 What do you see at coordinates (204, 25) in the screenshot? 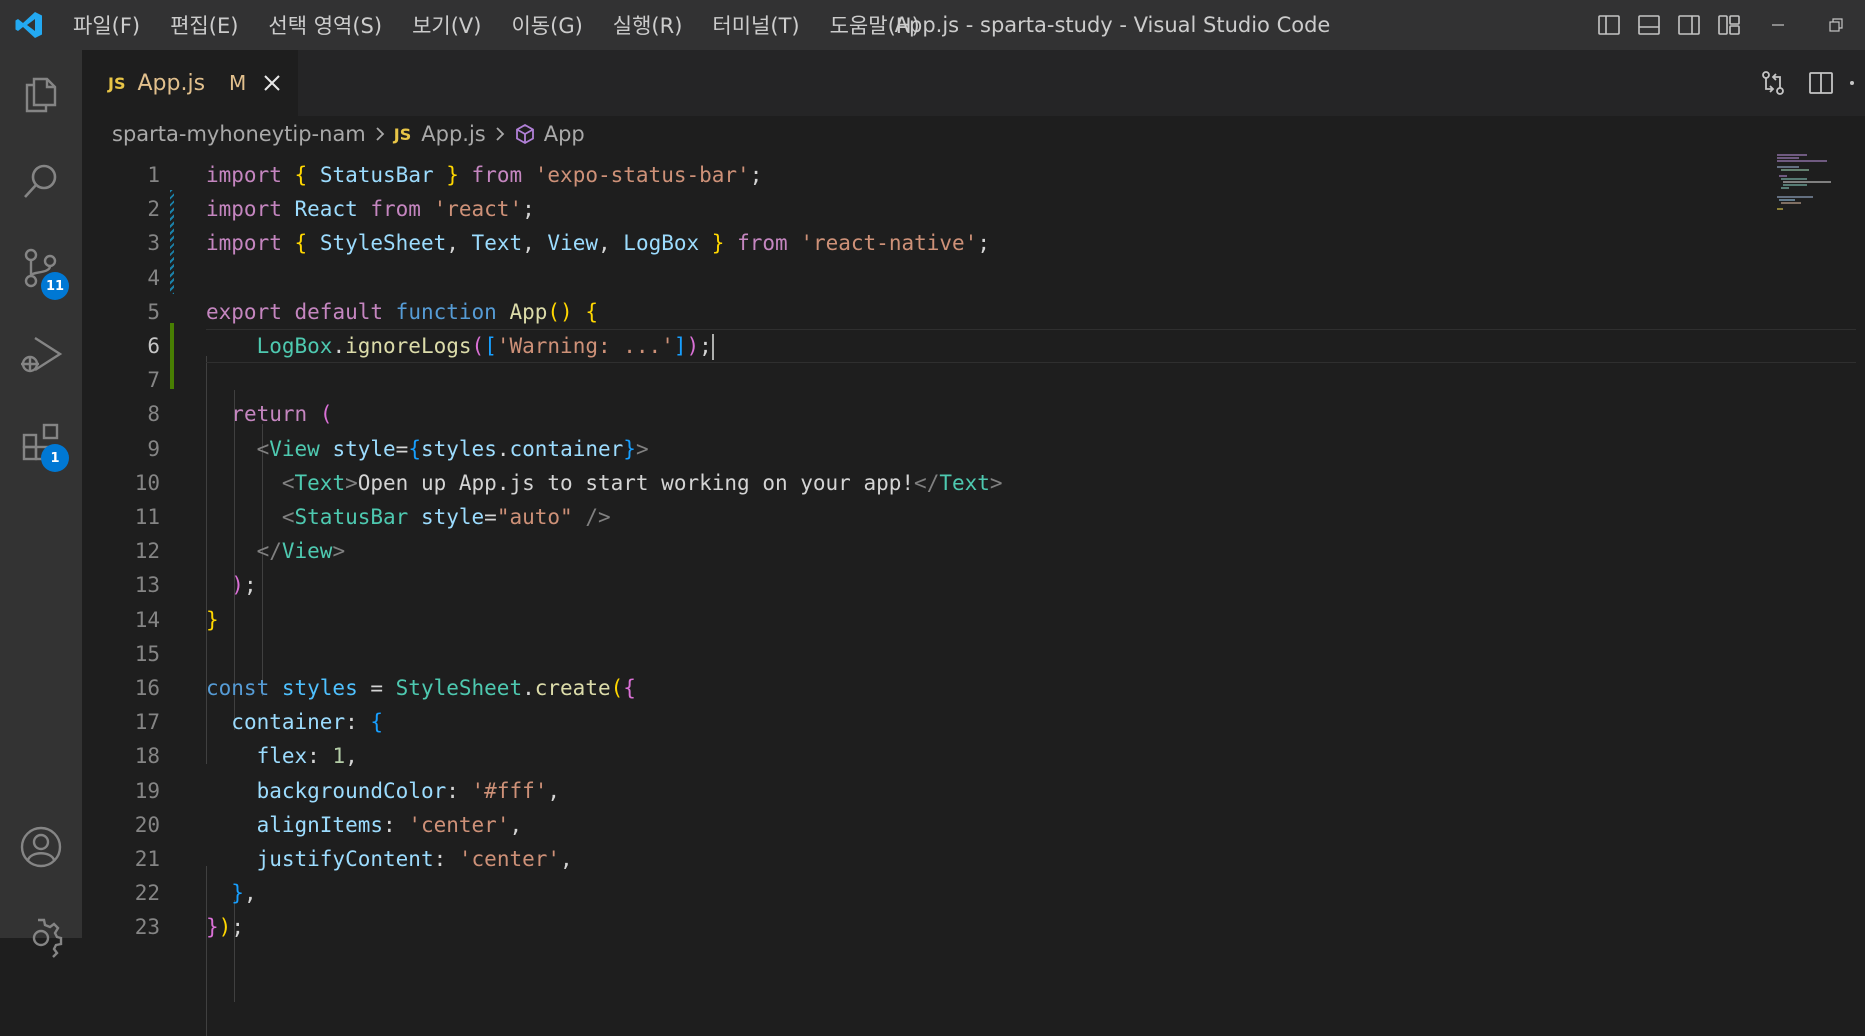
I see `menu-edit: 편집(E)` at bounding box center [204, 25].